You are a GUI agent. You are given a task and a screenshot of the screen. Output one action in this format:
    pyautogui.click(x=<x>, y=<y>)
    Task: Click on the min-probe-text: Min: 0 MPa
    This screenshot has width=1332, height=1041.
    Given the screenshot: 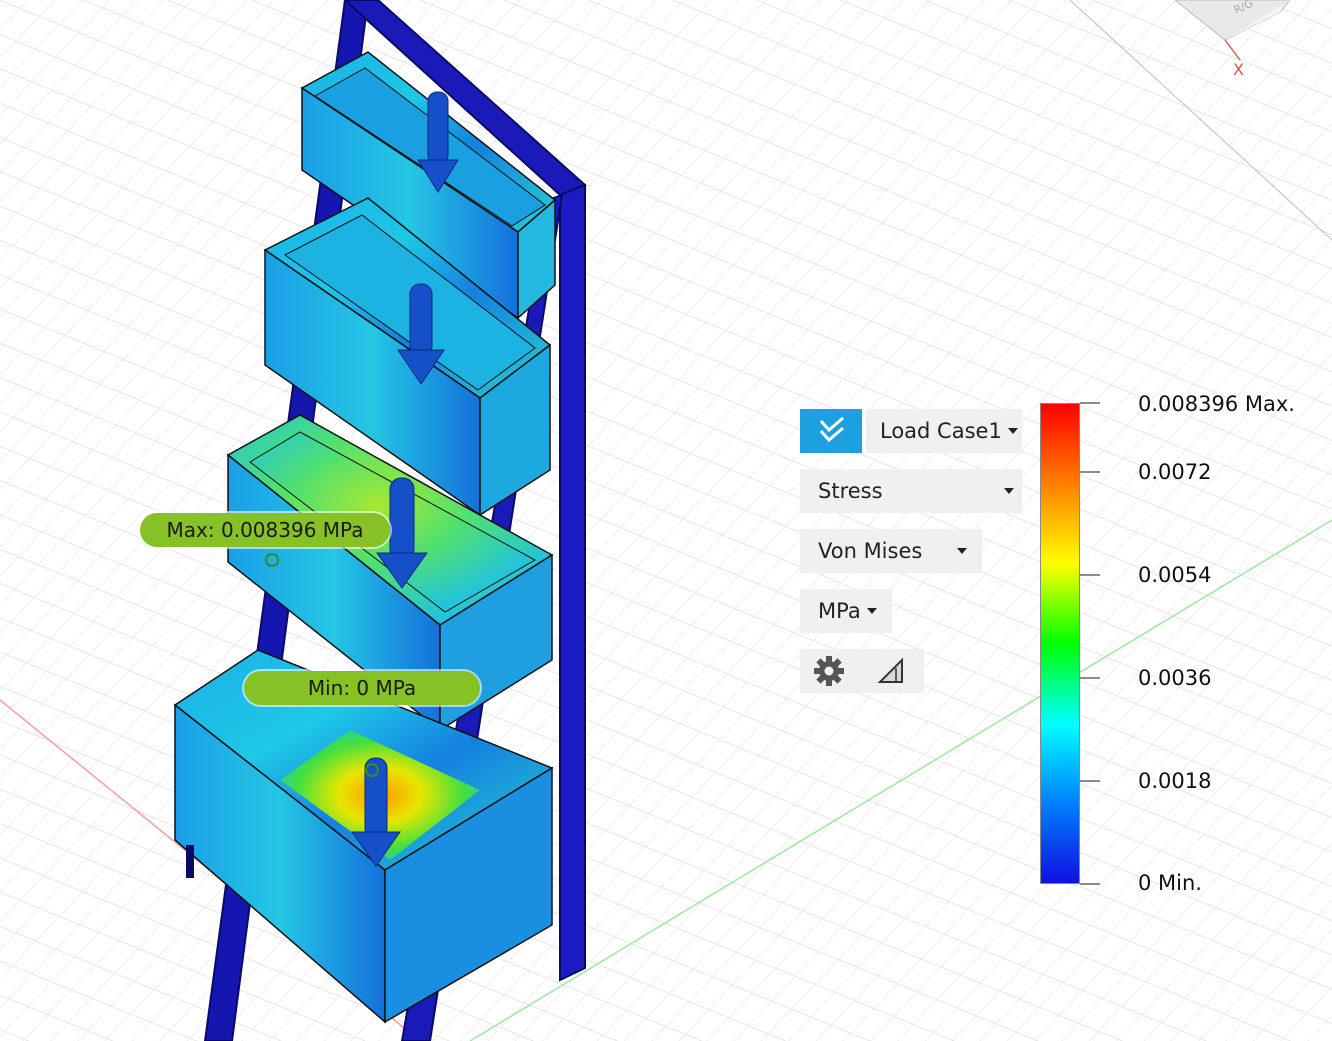 What is the action you would take?
    pyautogui.click(x=362, y=688)
    